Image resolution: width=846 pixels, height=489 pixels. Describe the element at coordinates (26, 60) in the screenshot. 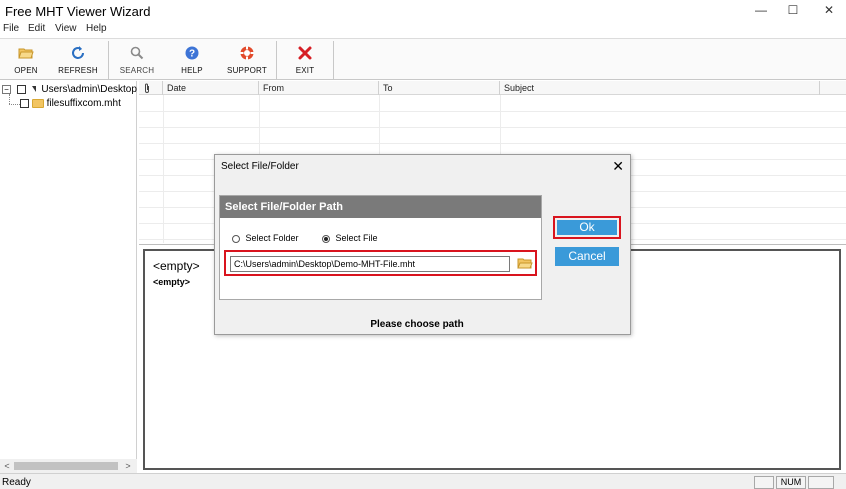

I see `open-button: OPEN` at that location.